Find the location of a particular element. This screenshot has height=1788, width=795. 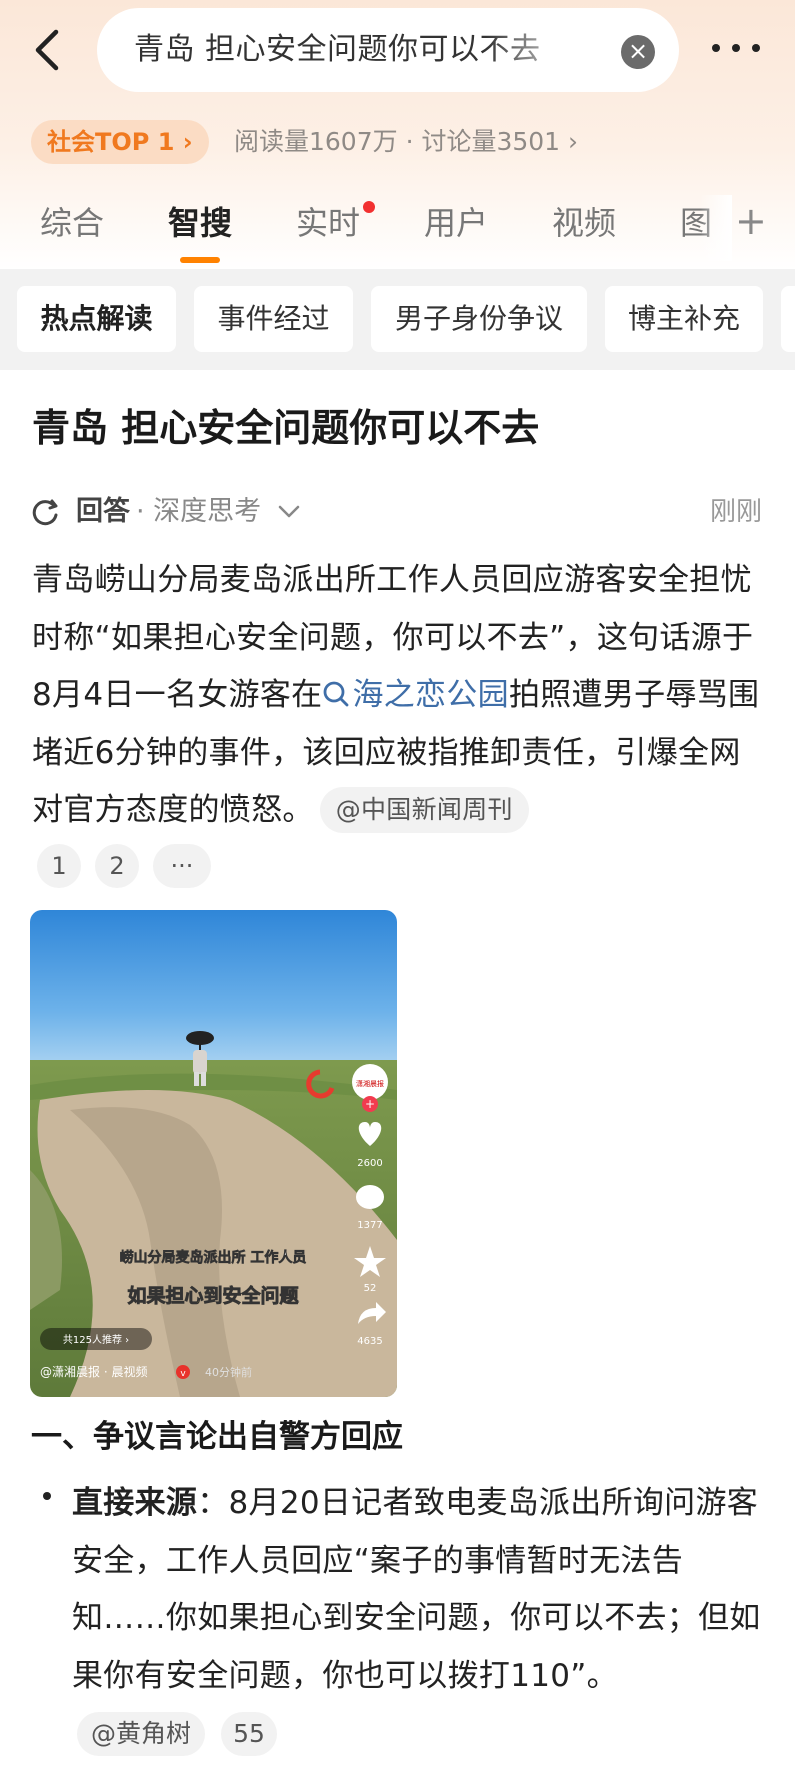

search-icon is located at coordinates (336, 694).